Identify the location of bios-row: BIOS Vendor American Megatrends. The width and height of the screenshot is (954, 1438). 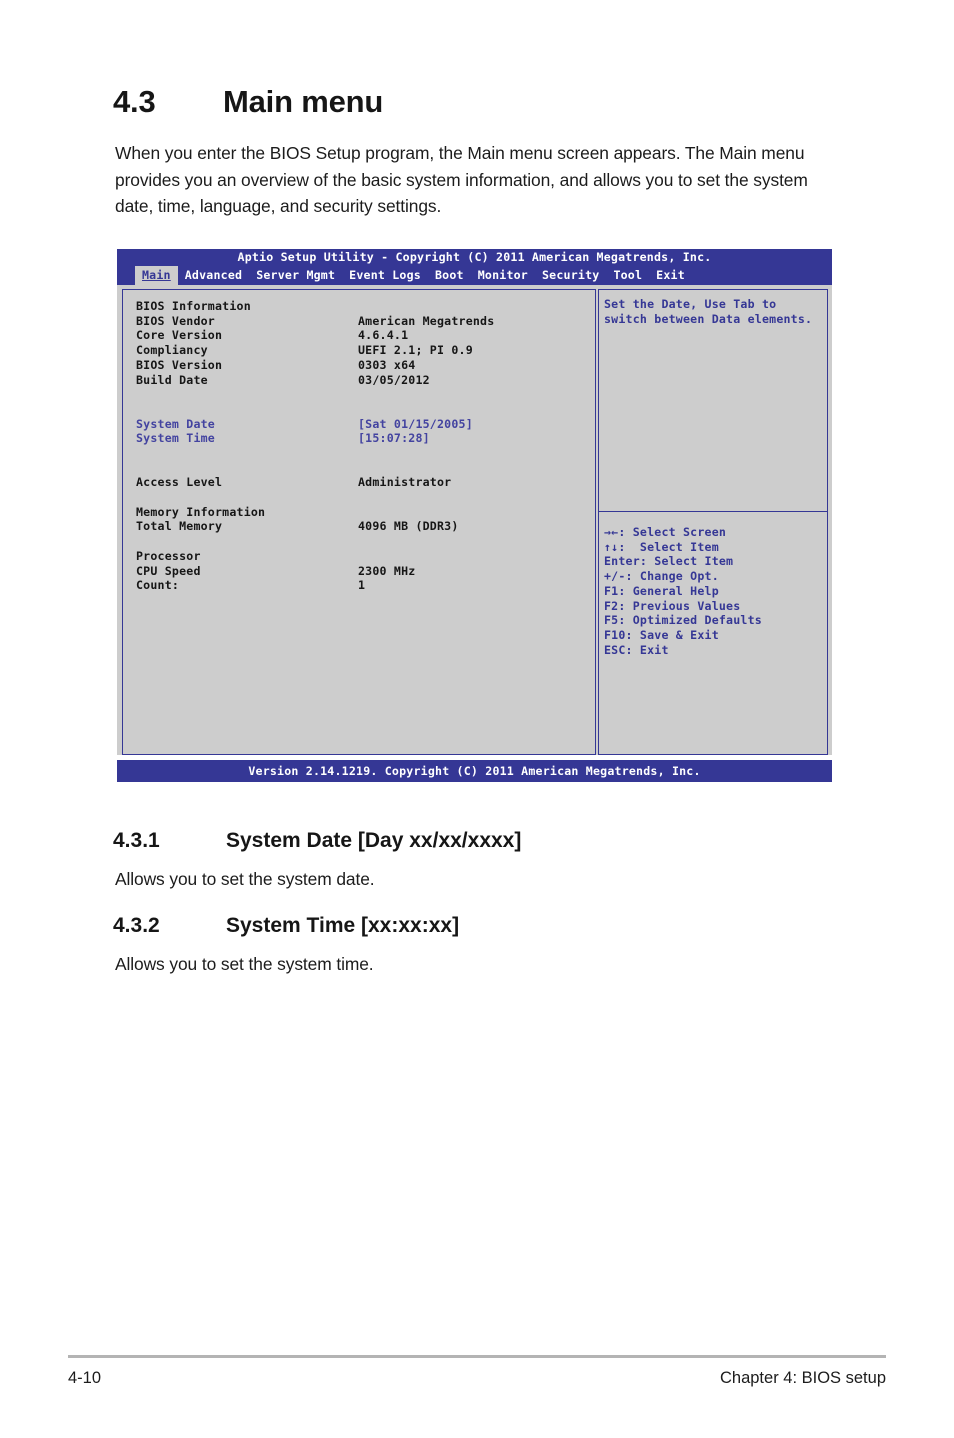
(365, 321).